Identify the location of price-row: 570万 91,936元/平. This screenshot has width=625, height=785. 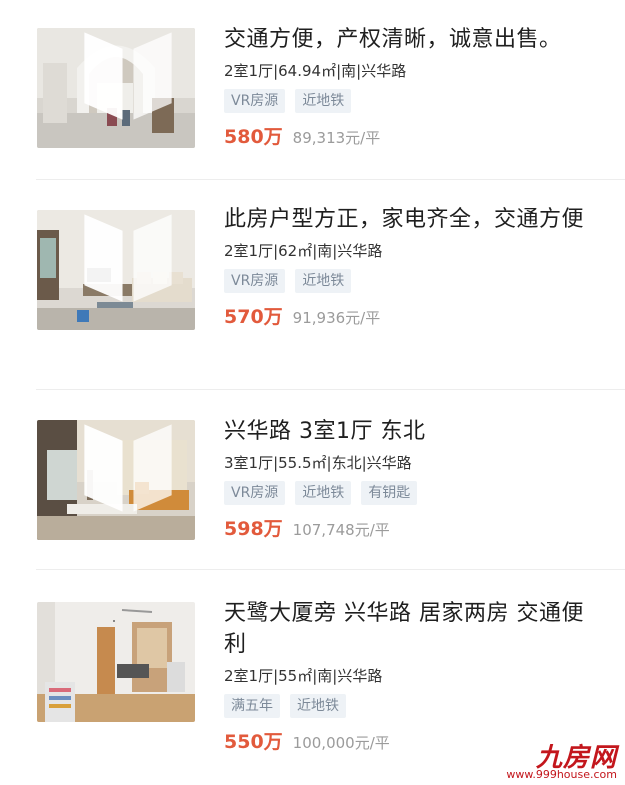
(412, 315).